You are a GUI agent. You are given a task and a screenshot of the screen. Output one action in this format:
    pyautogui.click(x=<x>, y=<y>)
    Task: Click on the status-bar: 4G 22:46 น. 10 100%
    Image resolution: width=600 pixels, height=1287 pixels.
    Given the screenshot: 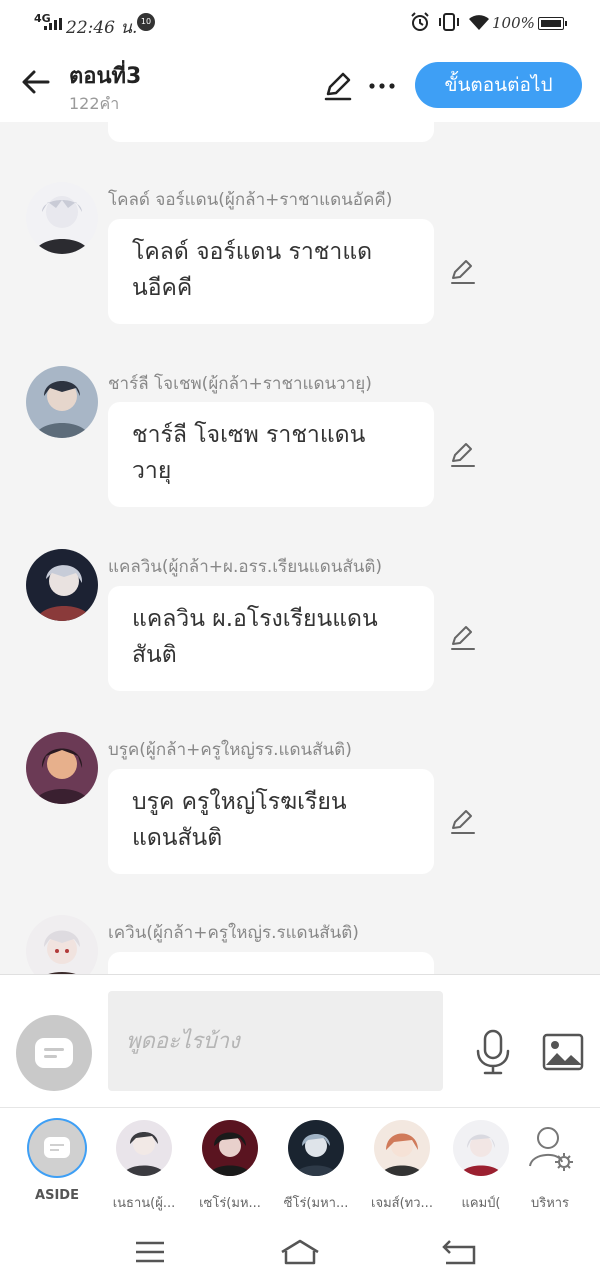 What is the action you would take?
    pyautogui.click(x=300, y=24)
    